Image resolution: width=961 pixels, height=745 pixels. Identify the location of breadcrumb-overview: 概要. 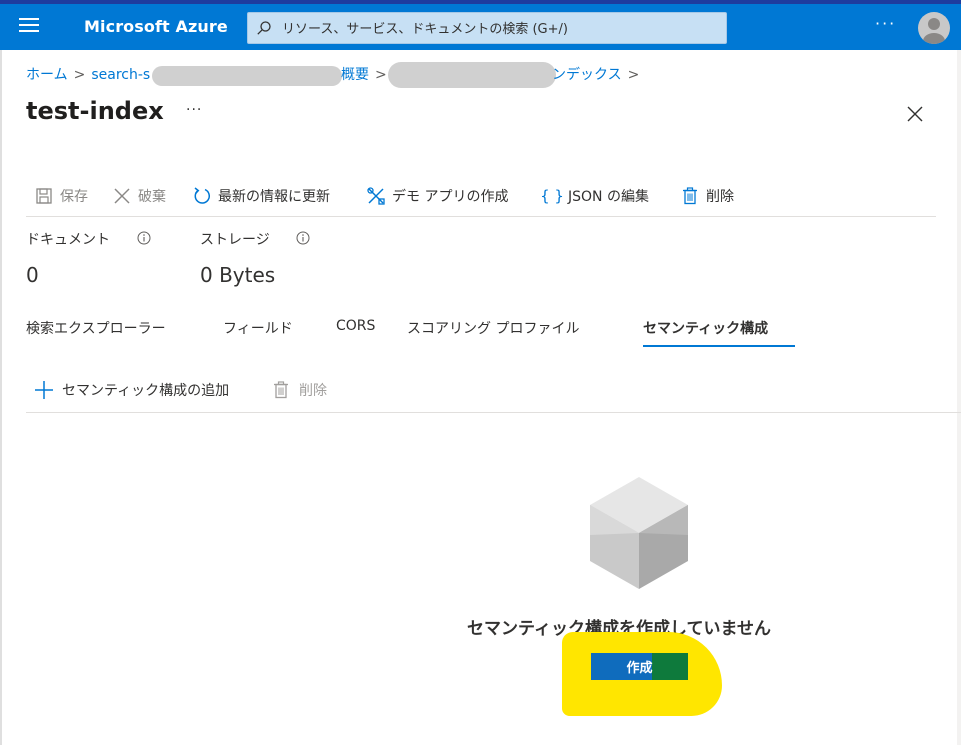
(355, 74).